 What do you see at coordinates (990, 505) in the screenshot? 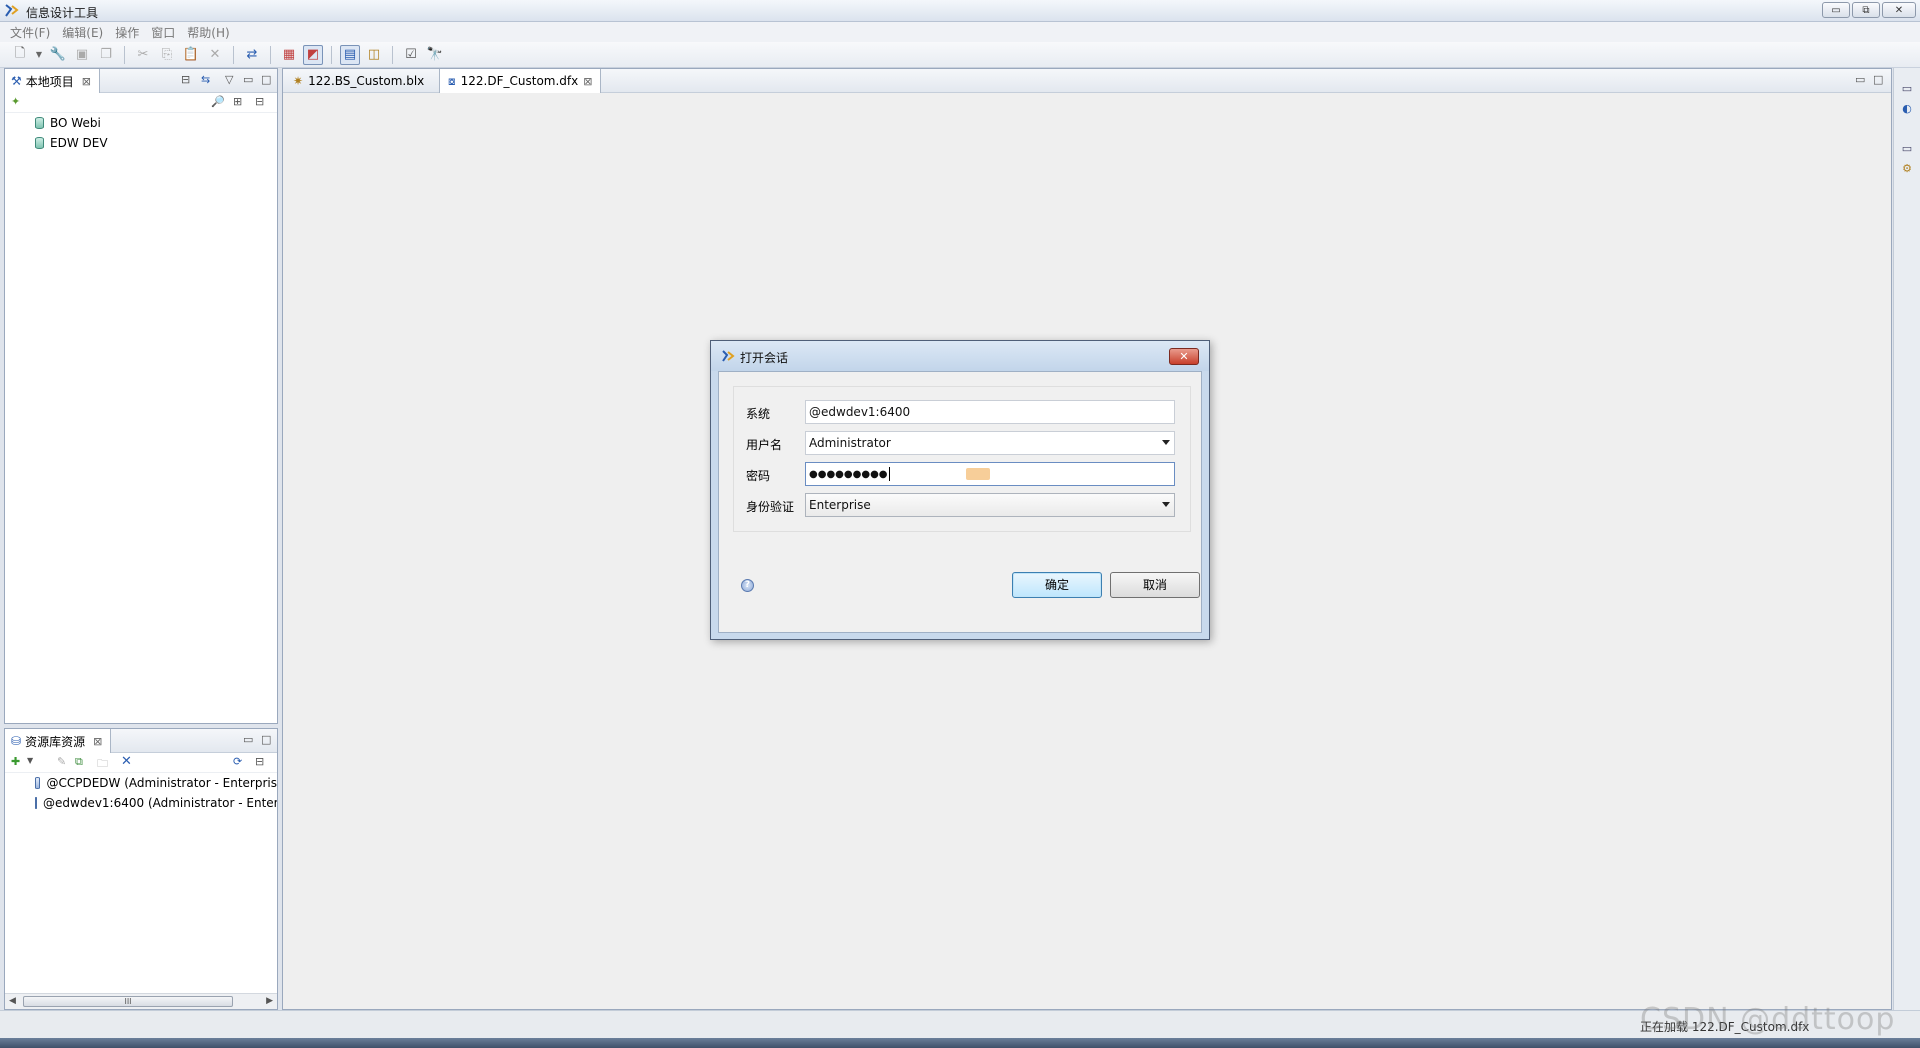
I see `auth-select: Enterprise` at bounding box center [990, 505].